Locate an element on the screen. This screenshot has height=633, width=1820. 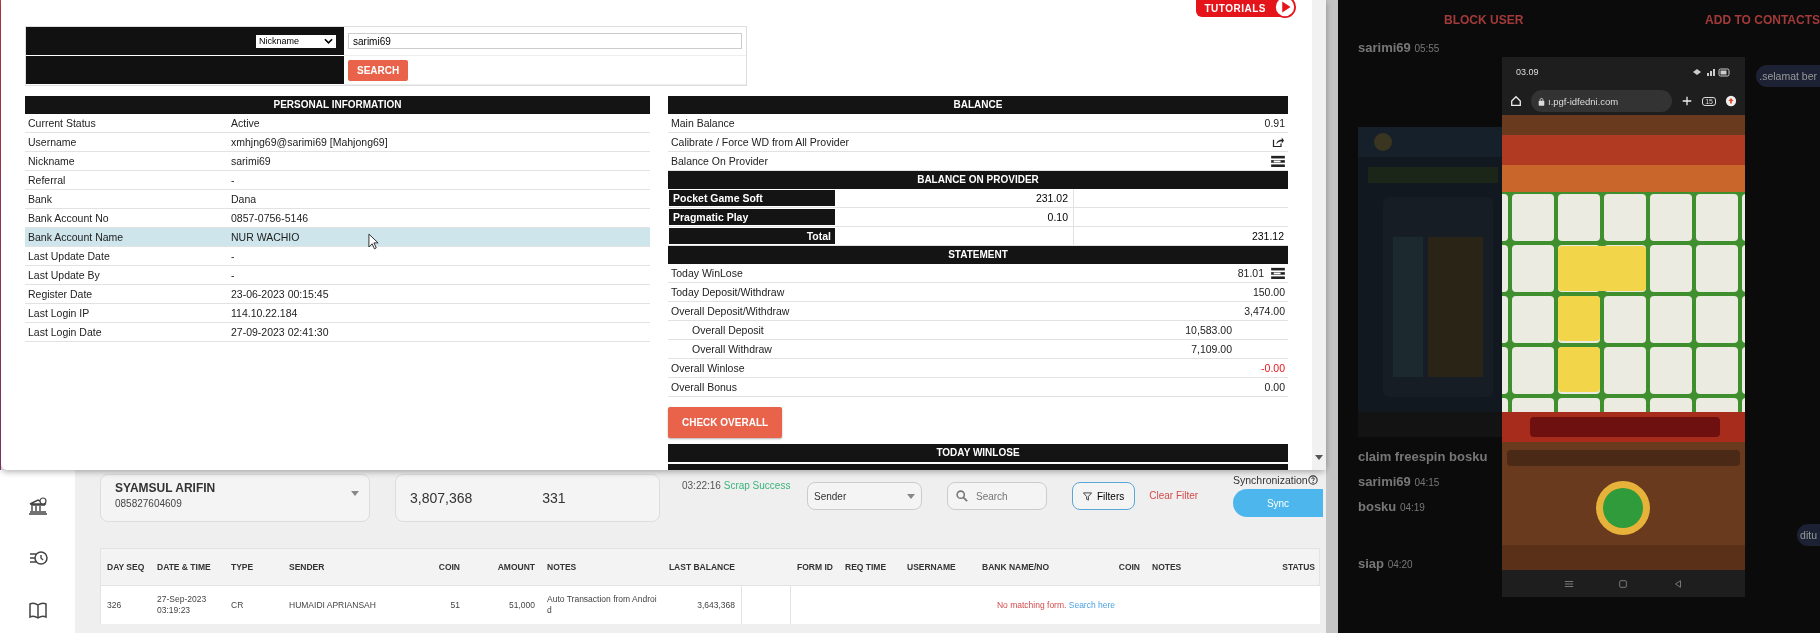
upload-icon is located at coordinates (1731, 101).